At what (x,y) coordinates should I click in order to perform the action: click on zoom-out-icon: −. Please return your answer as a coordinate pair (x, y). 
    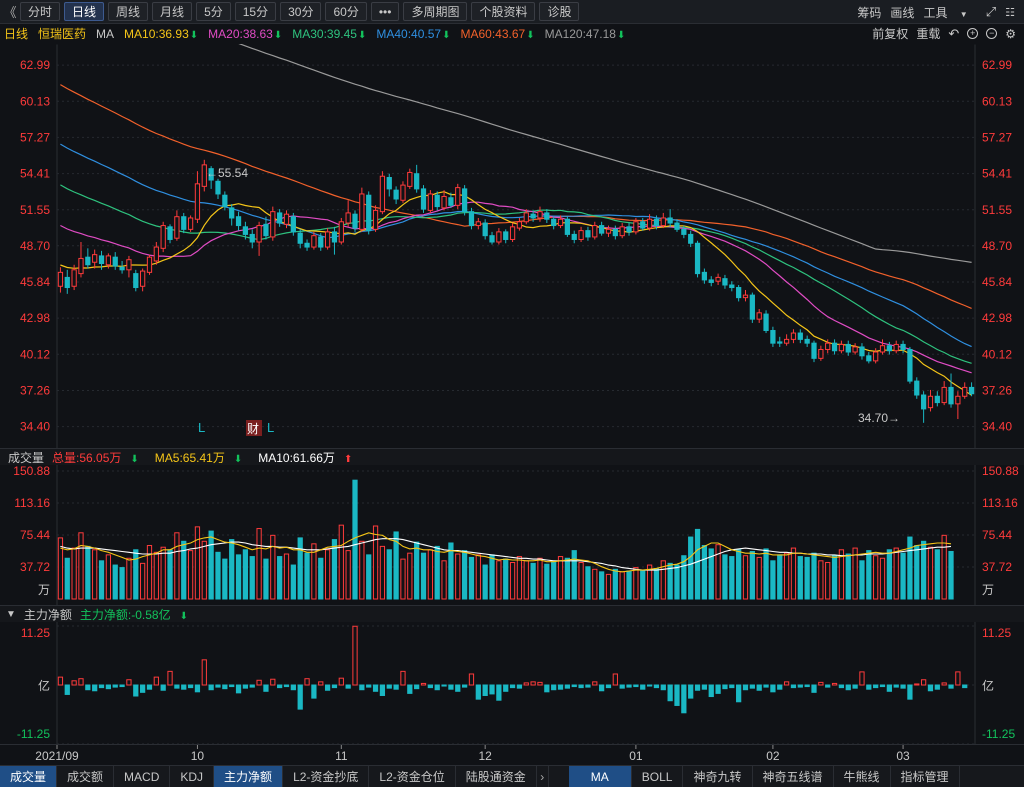
    Looking at the image, I should click on (992, 33).